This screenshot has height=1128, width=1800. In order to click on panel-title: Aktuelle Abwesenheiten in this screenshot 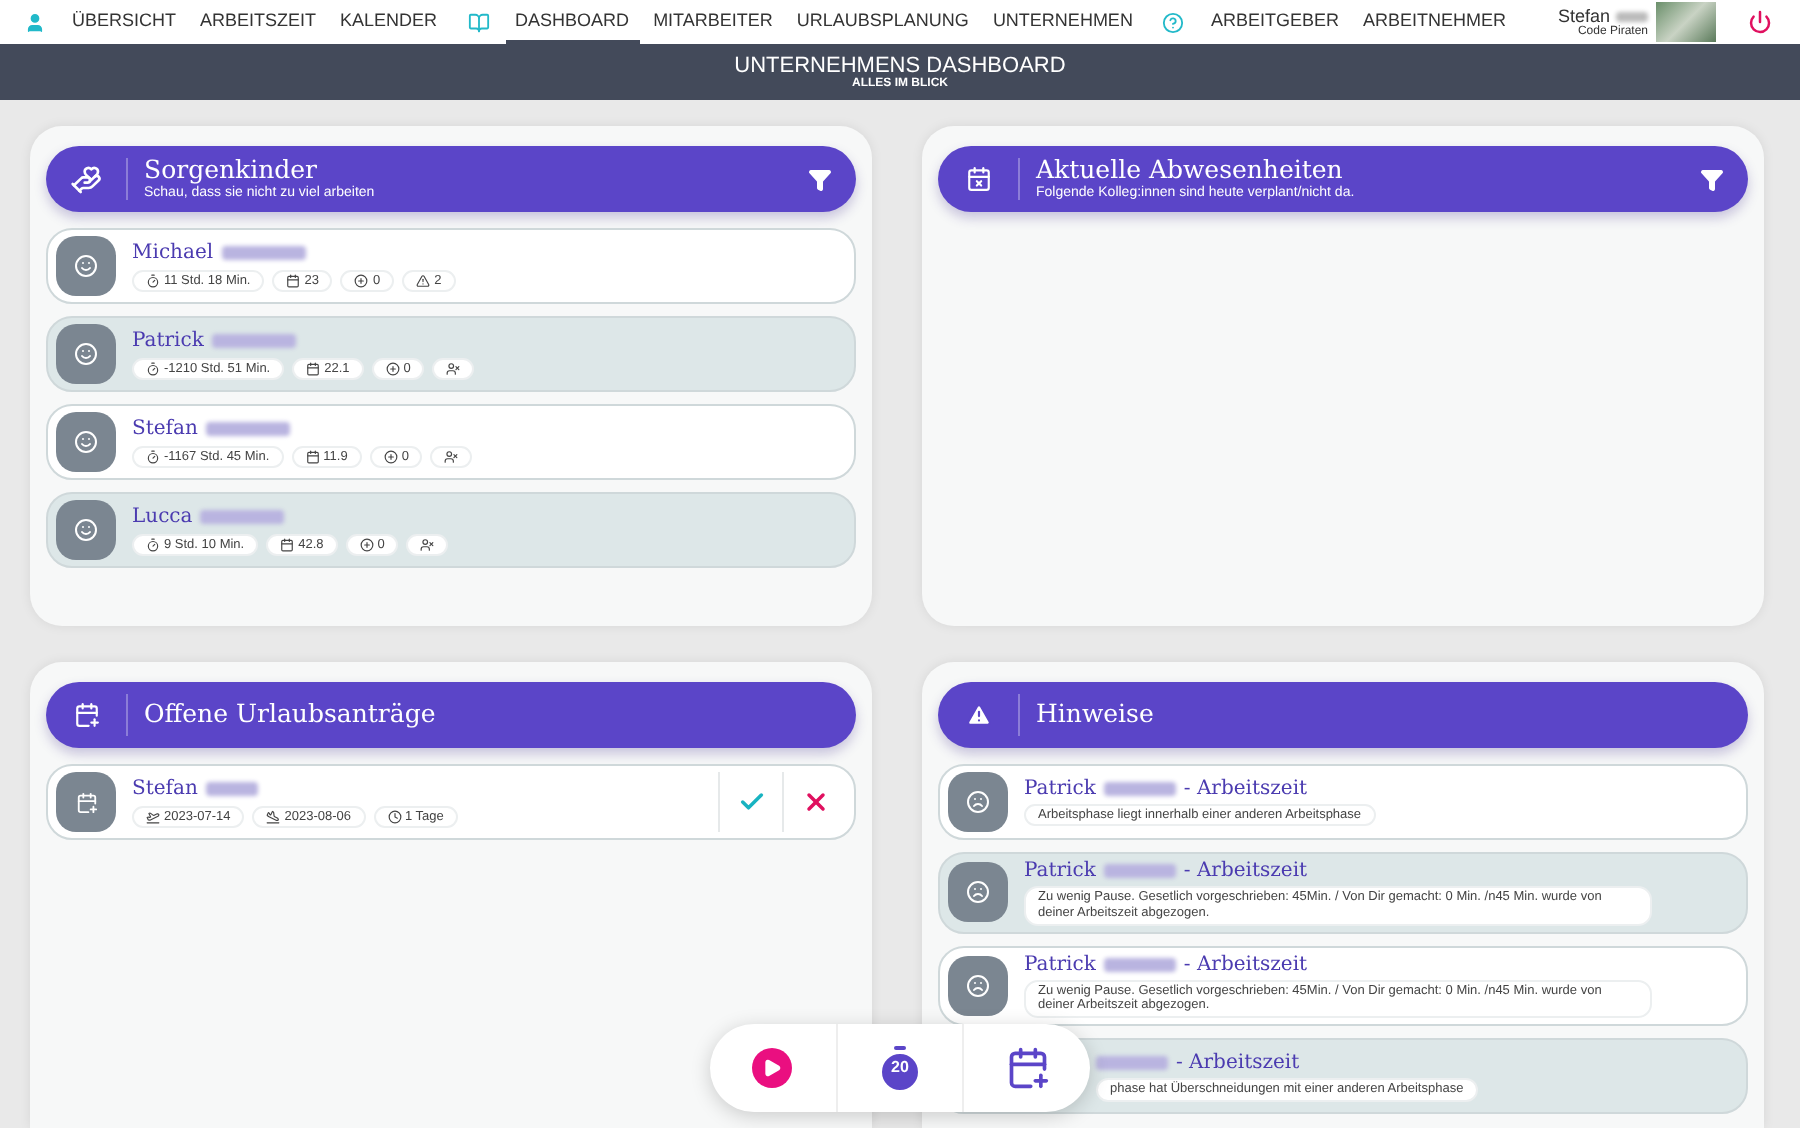, I will do `click(1190, 171)`.